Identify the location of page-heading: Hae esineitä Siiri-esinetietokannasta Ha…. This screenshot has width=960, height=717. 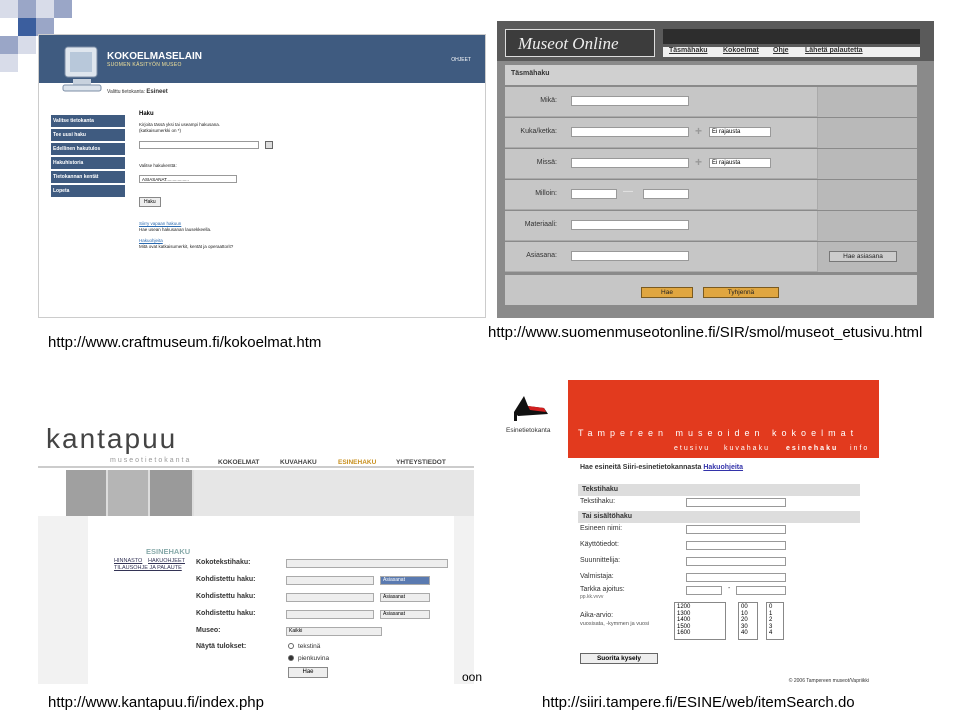
(662, 467).